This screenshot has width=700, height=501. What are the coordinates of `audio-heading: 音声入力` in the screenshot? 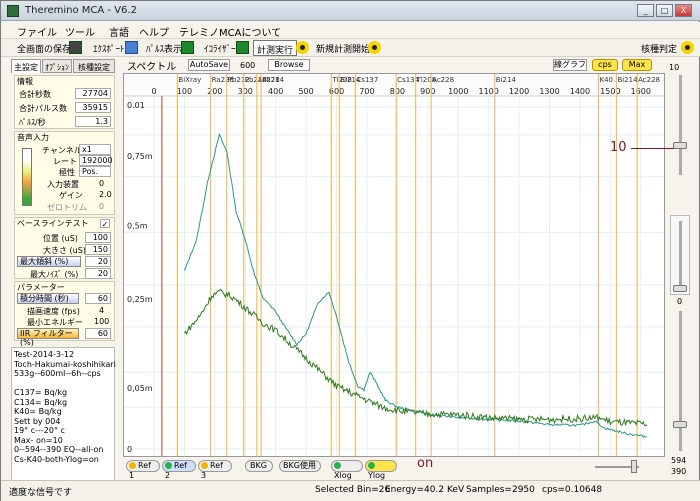 It's located at (33, 137).